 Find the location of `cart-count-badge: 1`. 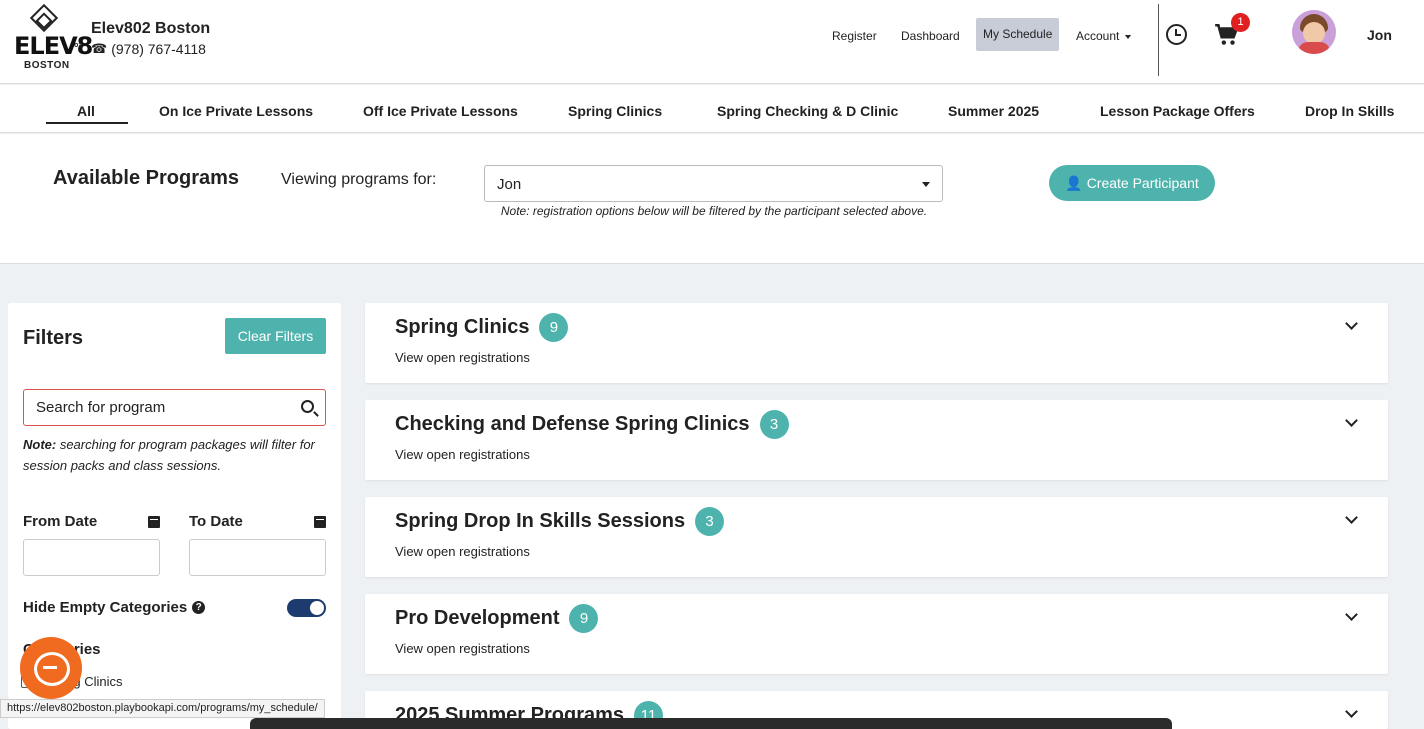

cart-count-badge: 1 is located at coordinates (1240, 22).